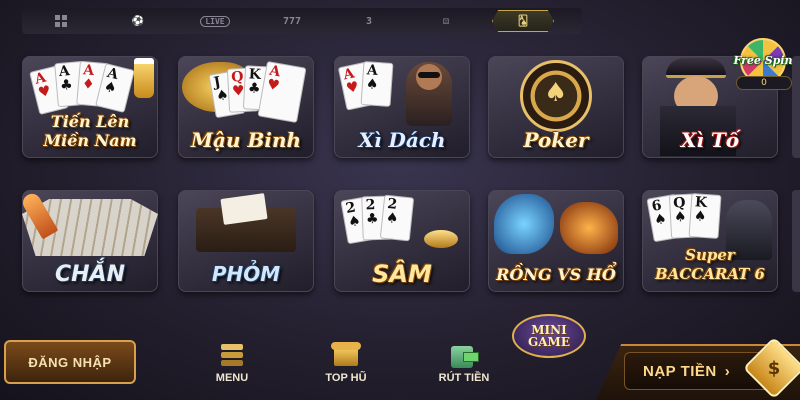 This screenshot has height=400, width=800. I want to click on withdraw-button: RÚT TIỀN, so click(464, 363).